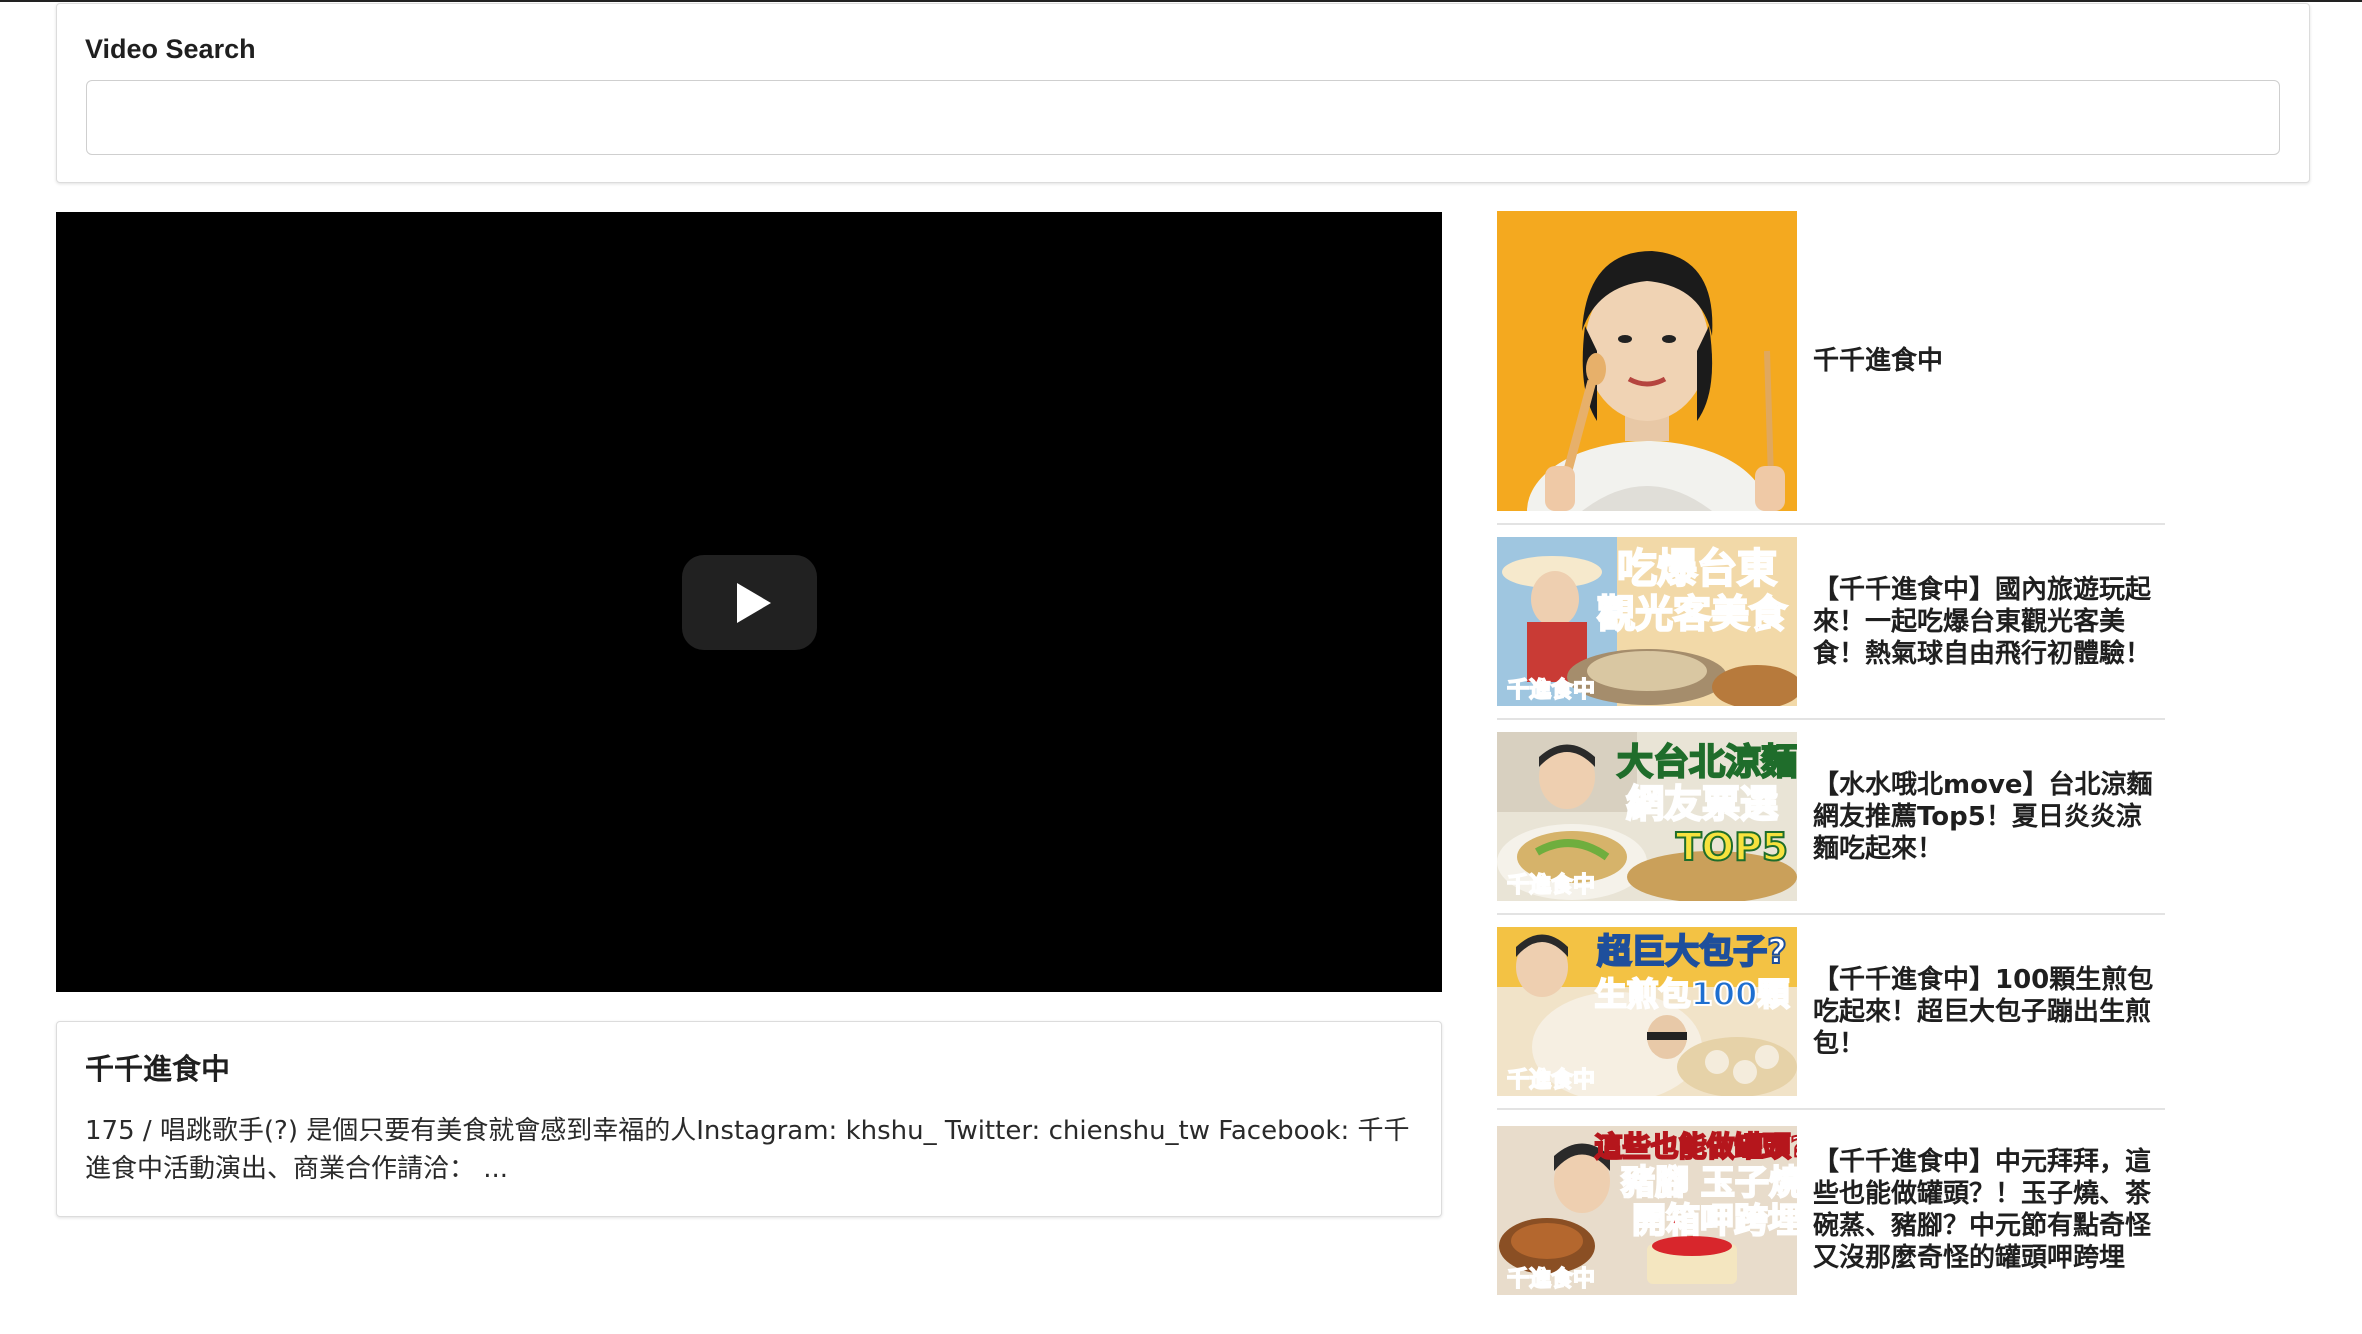 The height and width of the screenshot is (1334, 2362). Describe the element at coordinates (1707, 762) in the screenshot. I see `thumbnail-caption: 大台北涼麵` at that location.